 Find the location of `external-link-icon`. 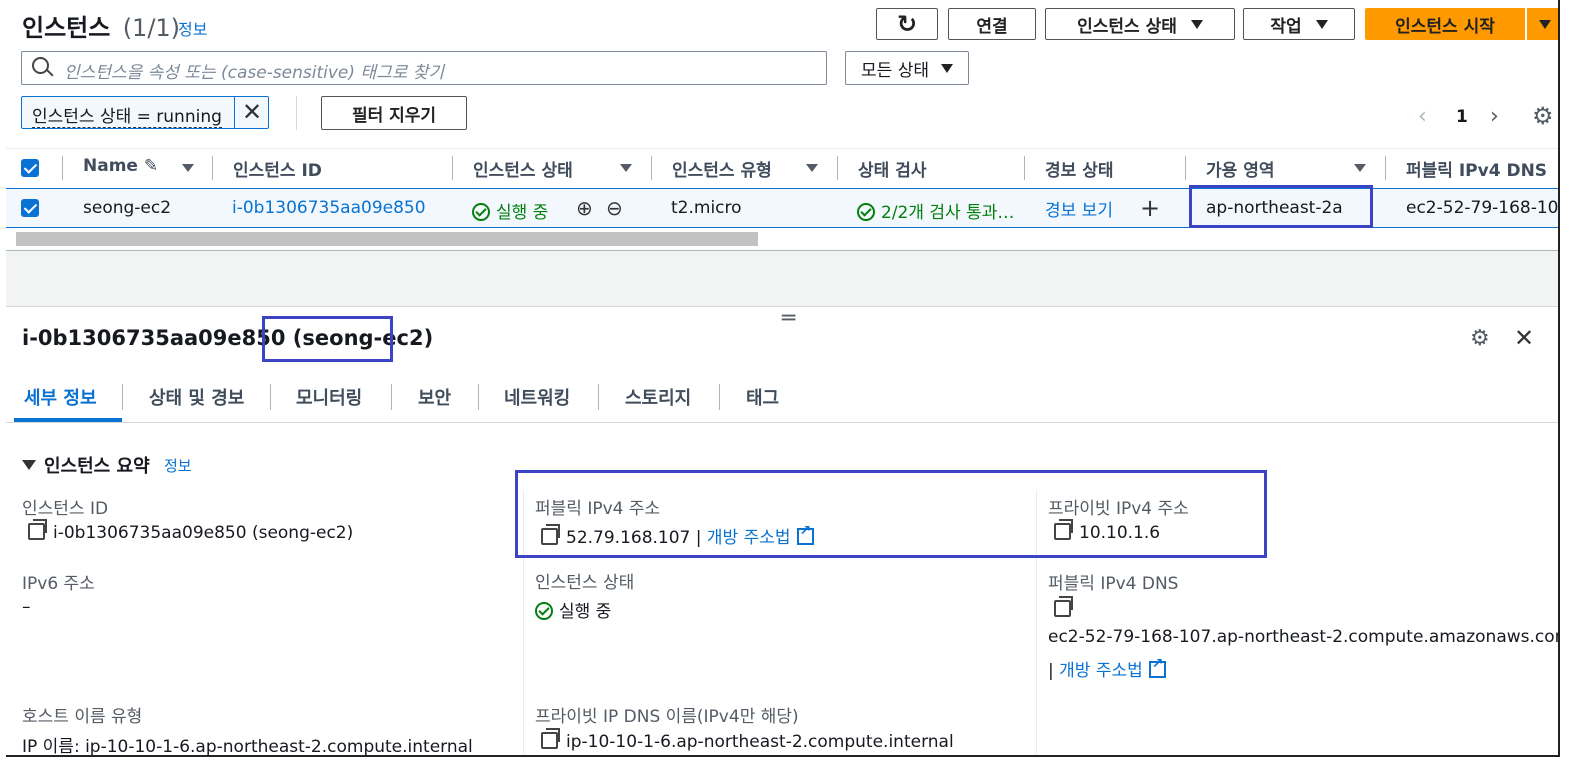

external-link-icon is located at coordinates (1157, 667).